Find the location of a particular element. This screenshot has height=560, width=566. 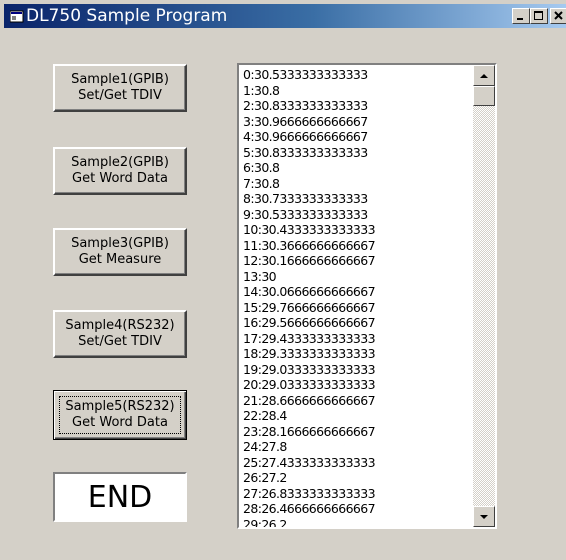

list-item: 1:30.8 is located at coordinates (357, 91).